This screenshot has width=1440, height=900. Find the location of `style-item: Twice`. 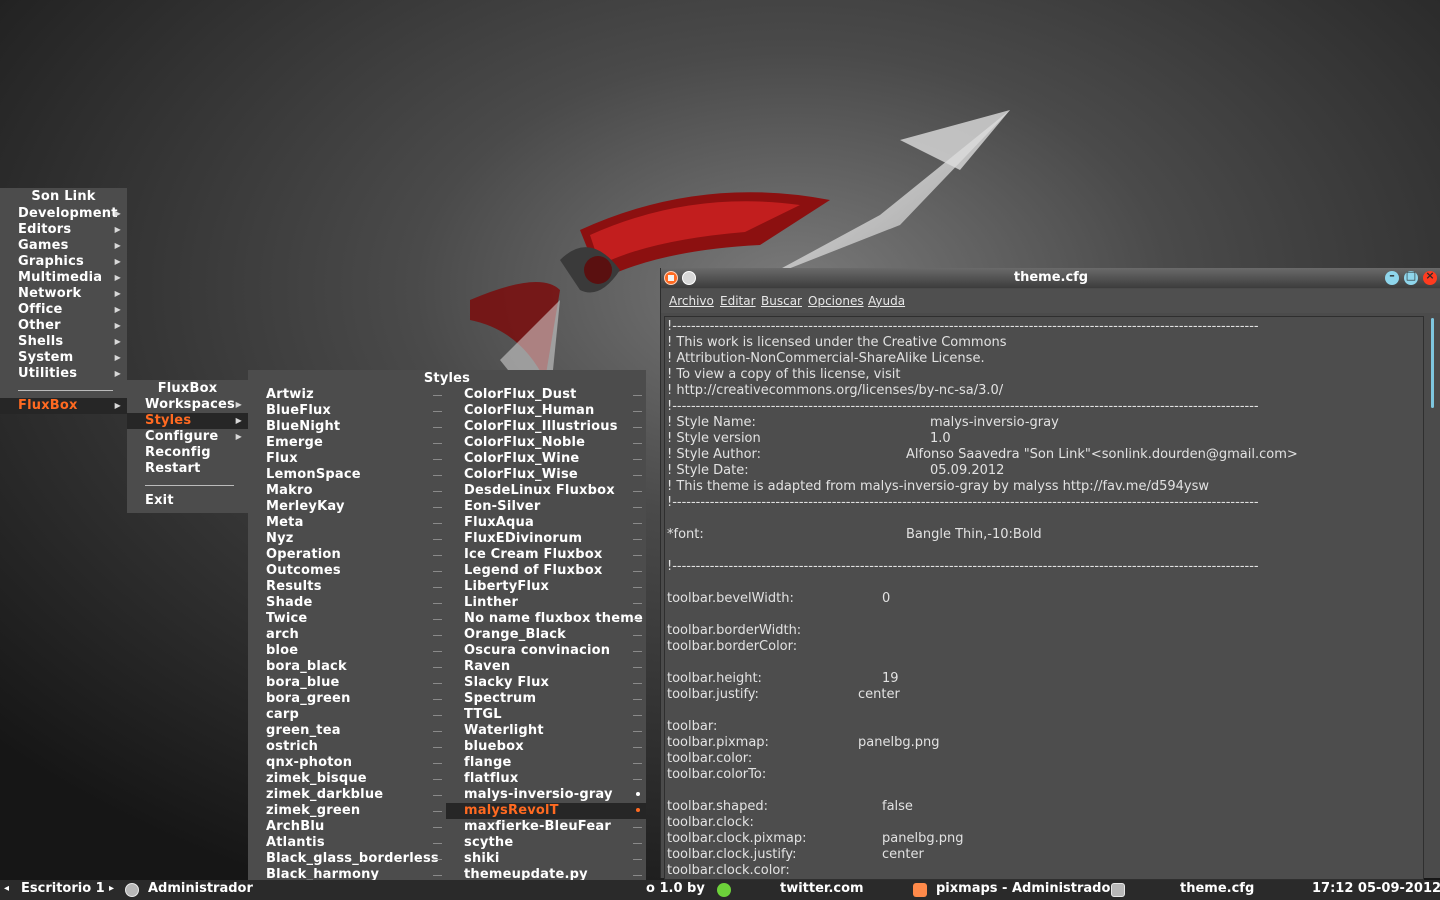

style-item: Twice is located at coordinates (347, 619).